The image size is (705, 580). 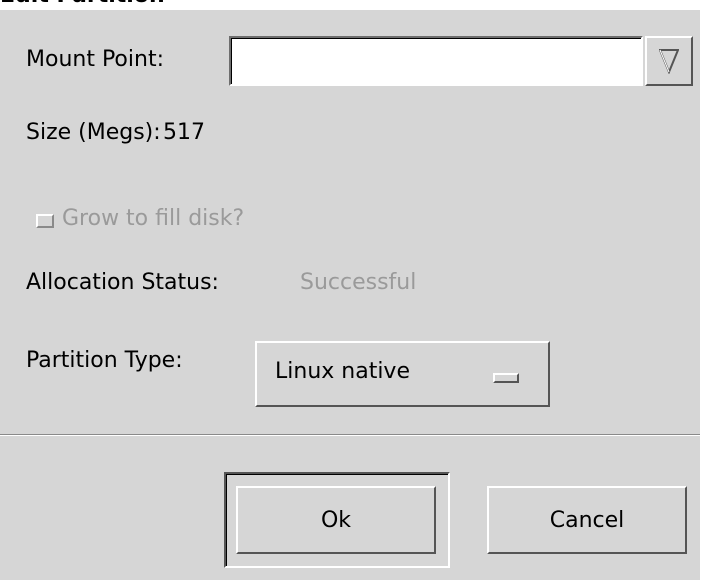 What do you see at coordinates (104, 360) in the screenshot?
I see `partition-type-label: Partition Type:` at bounding box center [104, 360].